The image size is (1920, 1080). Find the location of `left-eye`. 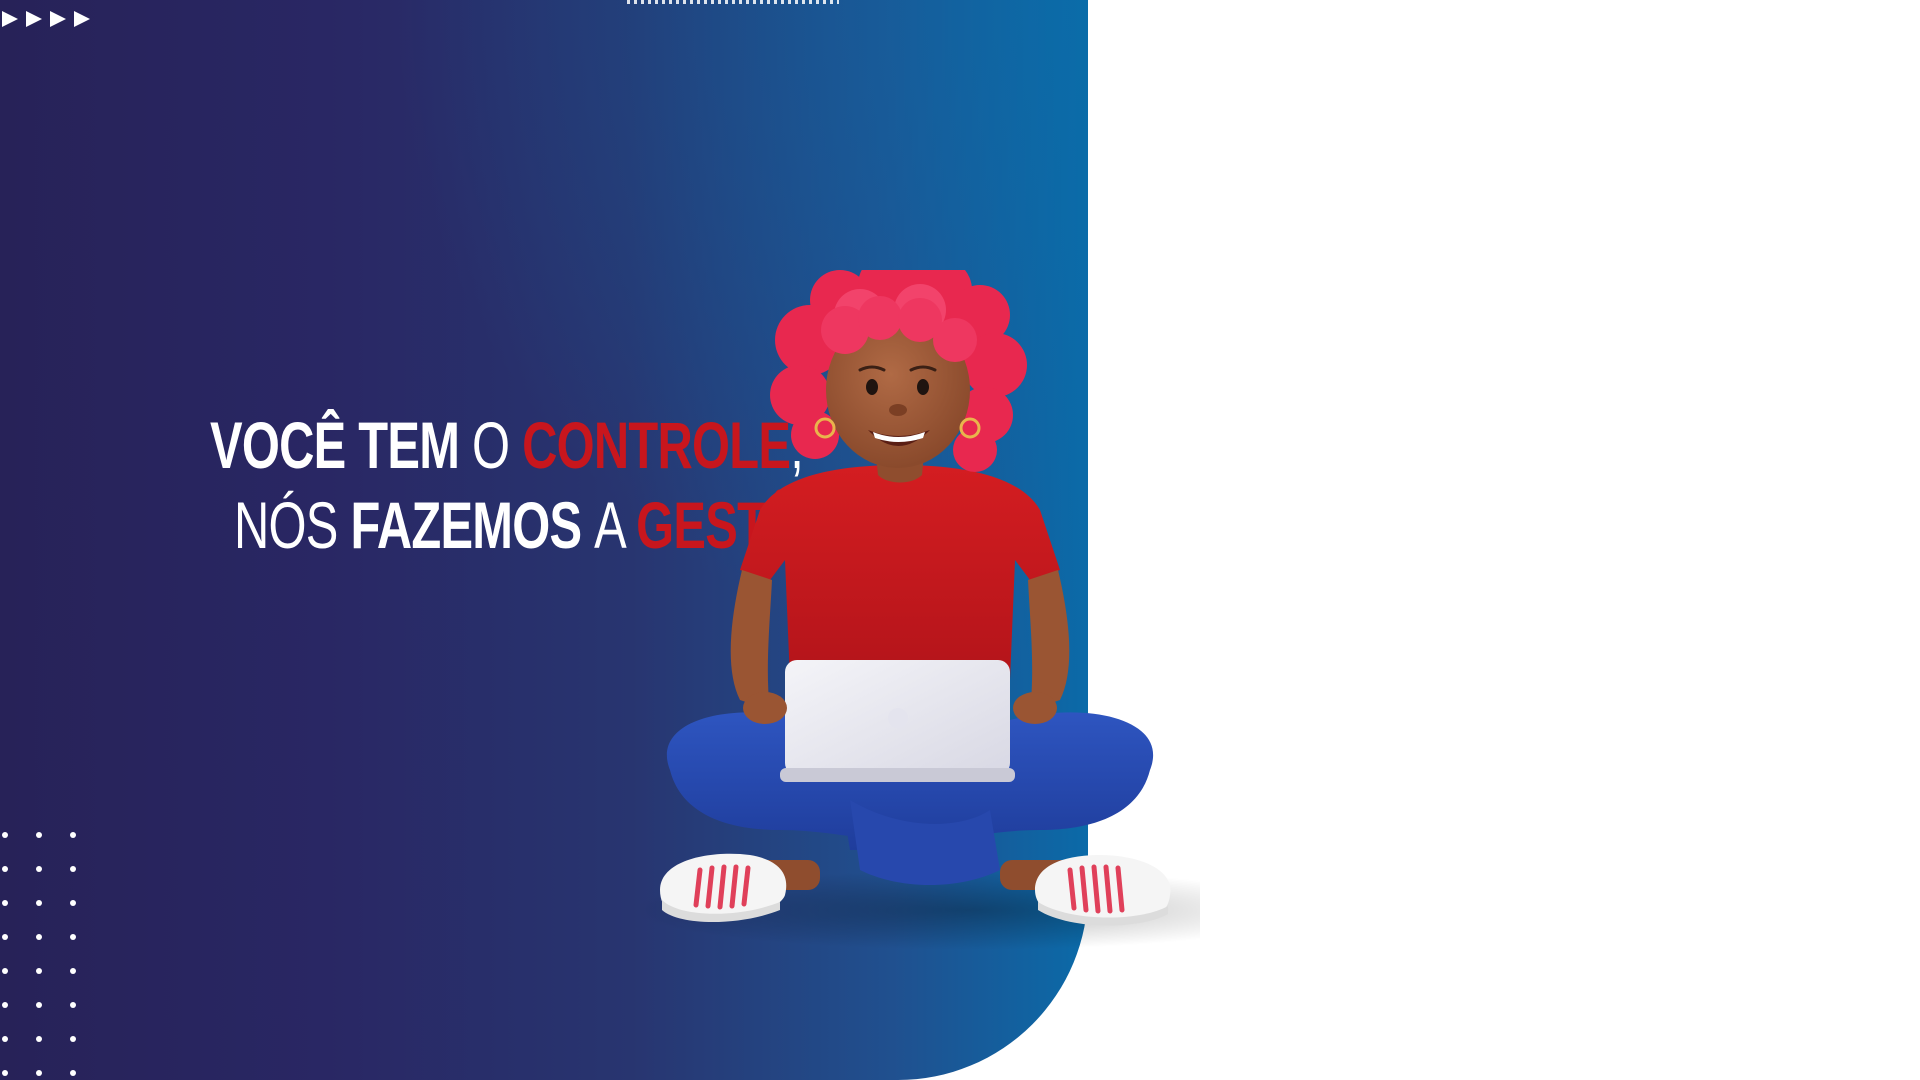

left-eye is located at coordinates (872, 387).